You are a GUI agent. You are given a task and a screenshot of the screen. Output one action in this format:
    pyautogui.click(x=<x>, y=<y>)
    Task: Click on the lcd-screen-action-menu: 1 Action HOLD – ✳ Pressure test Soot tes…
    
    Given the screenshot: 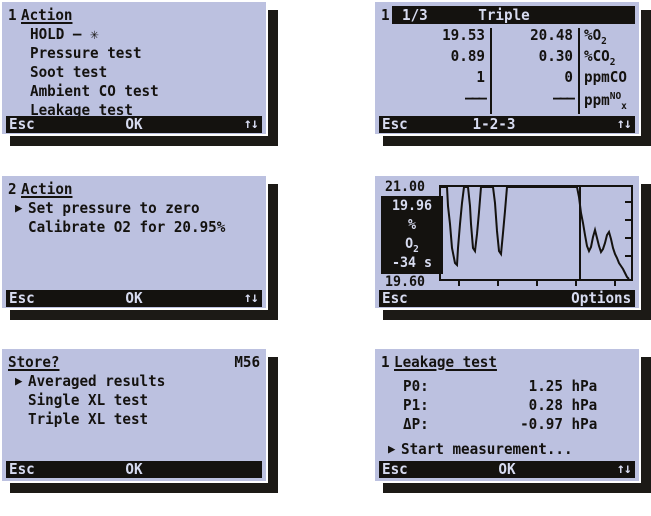 What is the action you would take?
    pyautogui.click(x=134, y=68)
    